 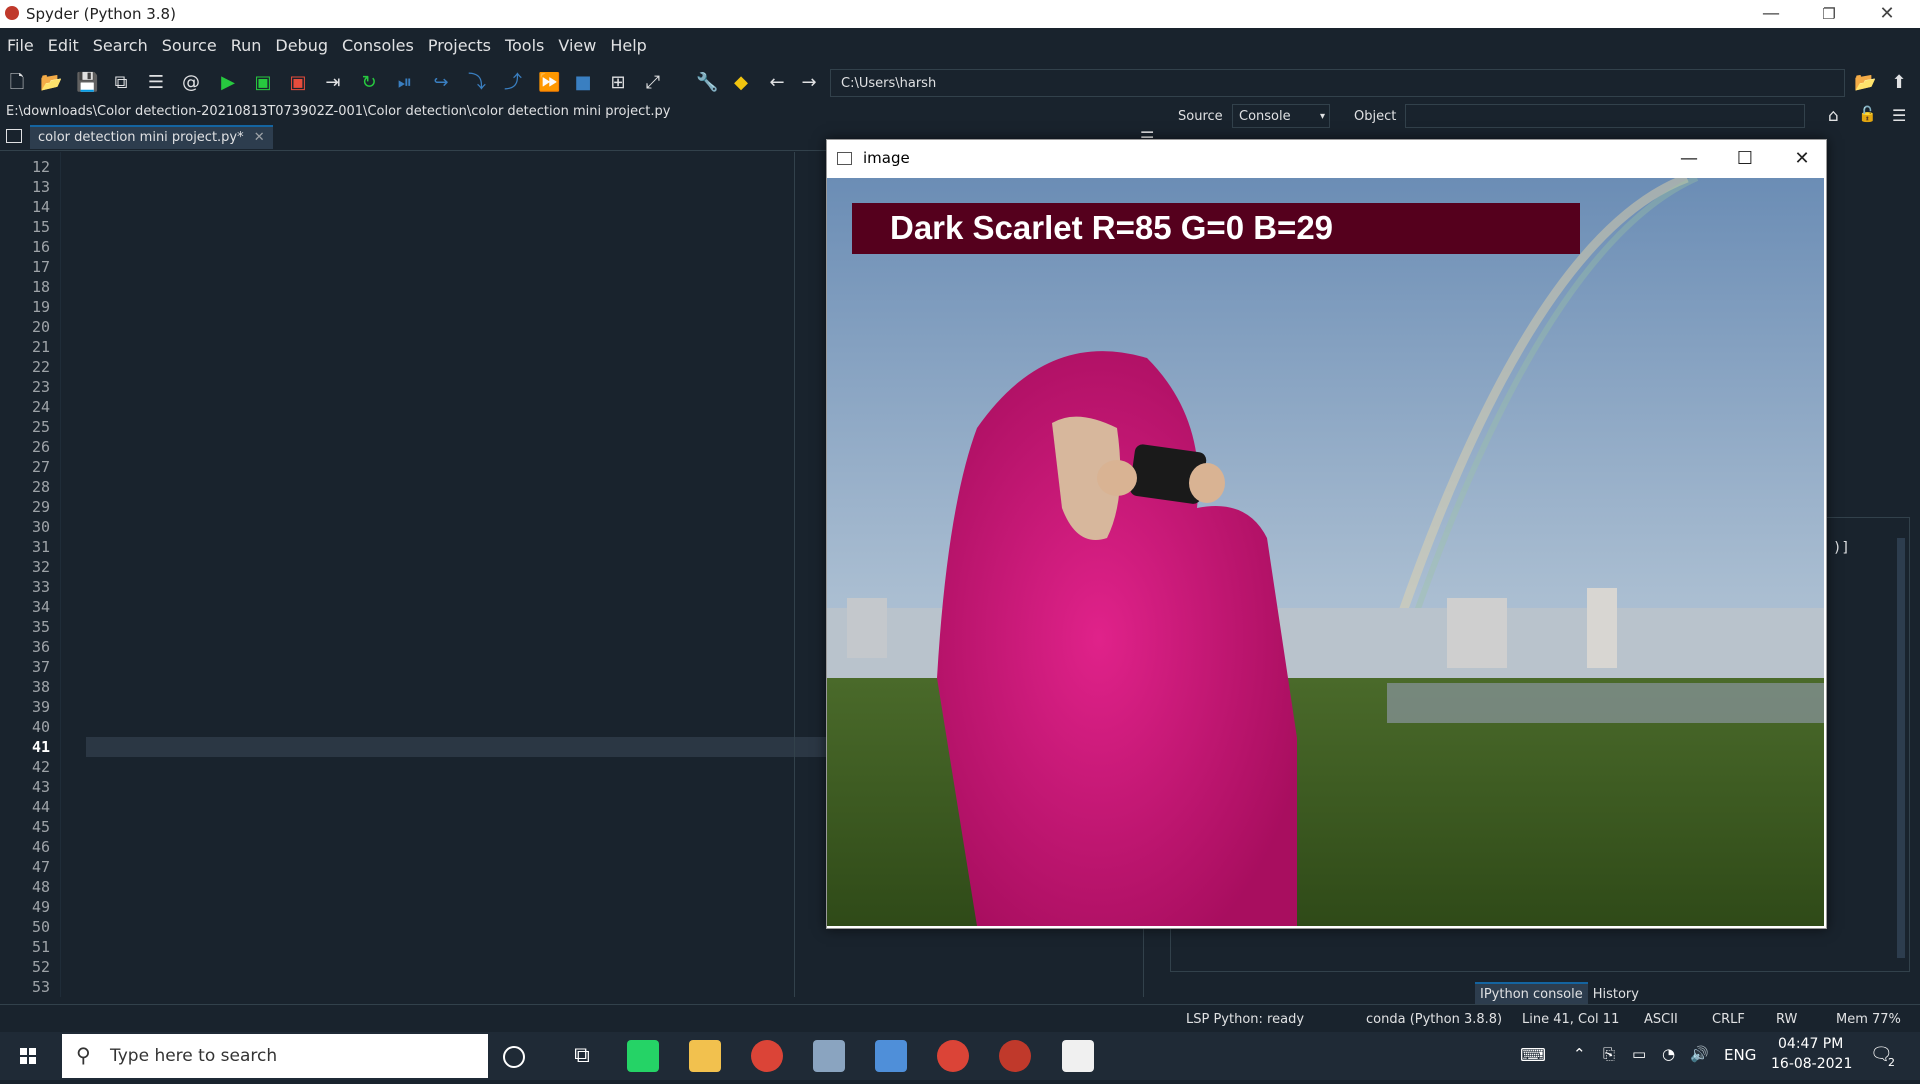 What do you see at coordinates (301, 46) in the screenshot?
I see `menu-debug: Debug` at bounding box center [301, 46].